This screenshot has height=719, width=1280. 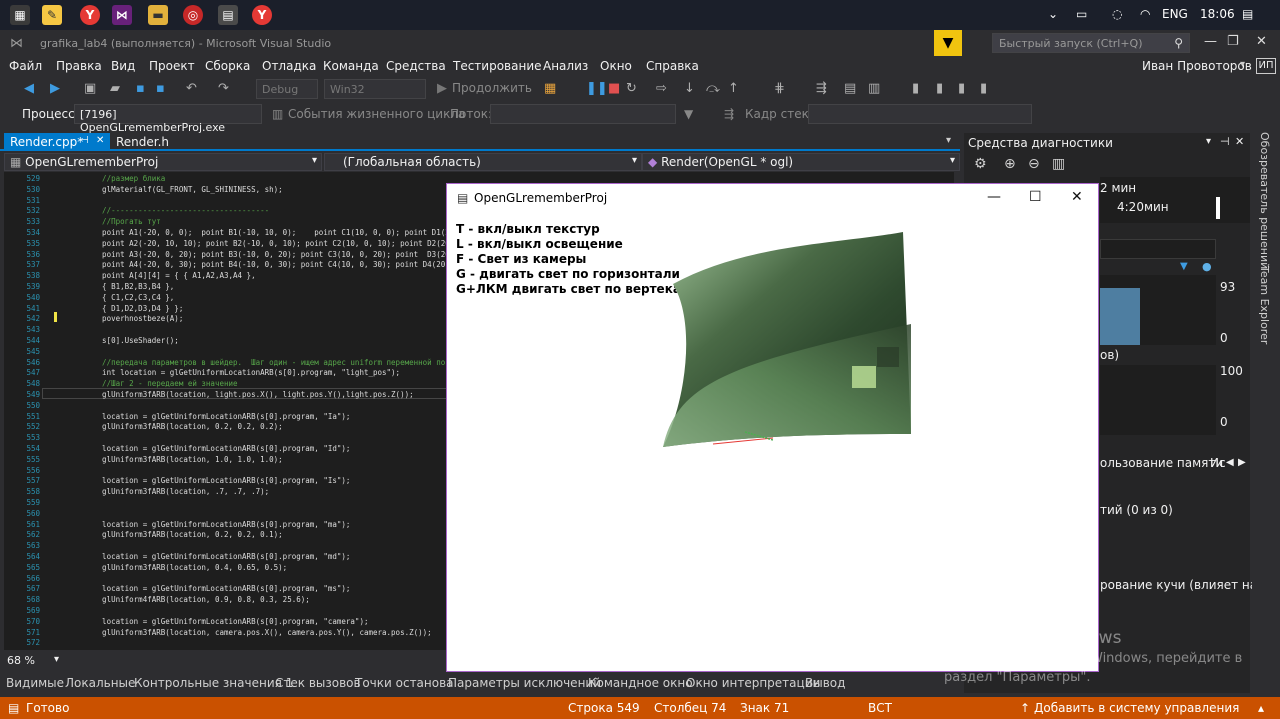 I want to click on panel-menu-icon: ▾, so click(x=1208, y=141).